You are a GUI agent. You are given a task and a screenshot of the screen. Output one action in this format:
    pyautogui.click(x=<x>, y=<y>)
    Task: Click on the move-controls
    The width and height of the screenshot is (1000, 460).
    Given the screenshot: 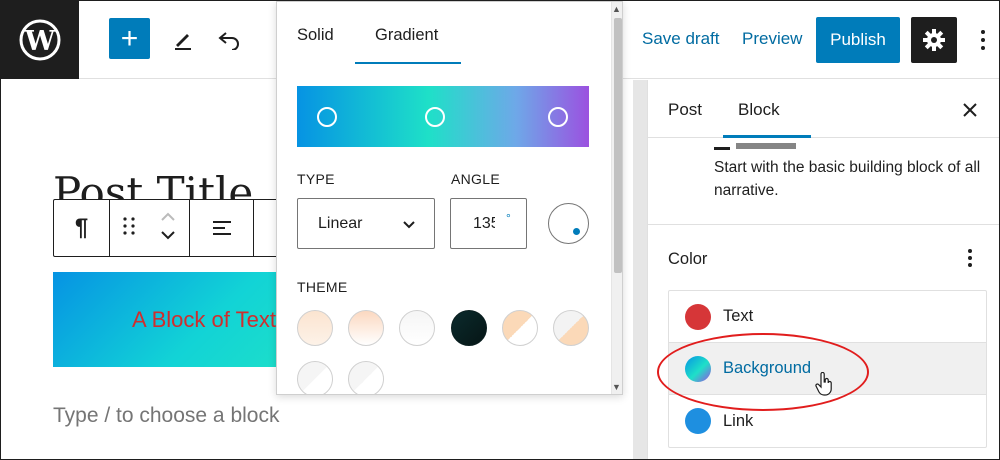 What is the action you would take?
    pyautogui.click(x=150, y=228)
    